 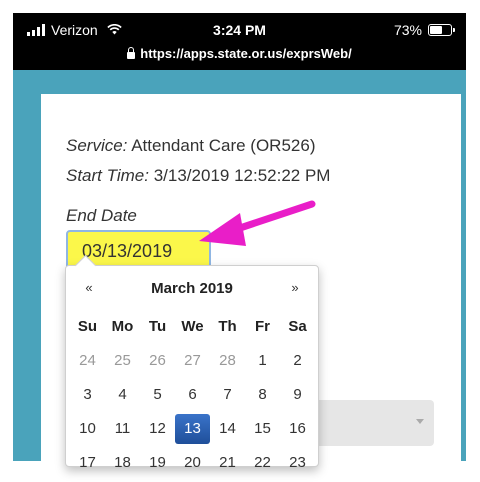 What do you see at coordinates (122, 361) in the screenshot?
I see `day-cell: 25` at bounding box center [122, 361].